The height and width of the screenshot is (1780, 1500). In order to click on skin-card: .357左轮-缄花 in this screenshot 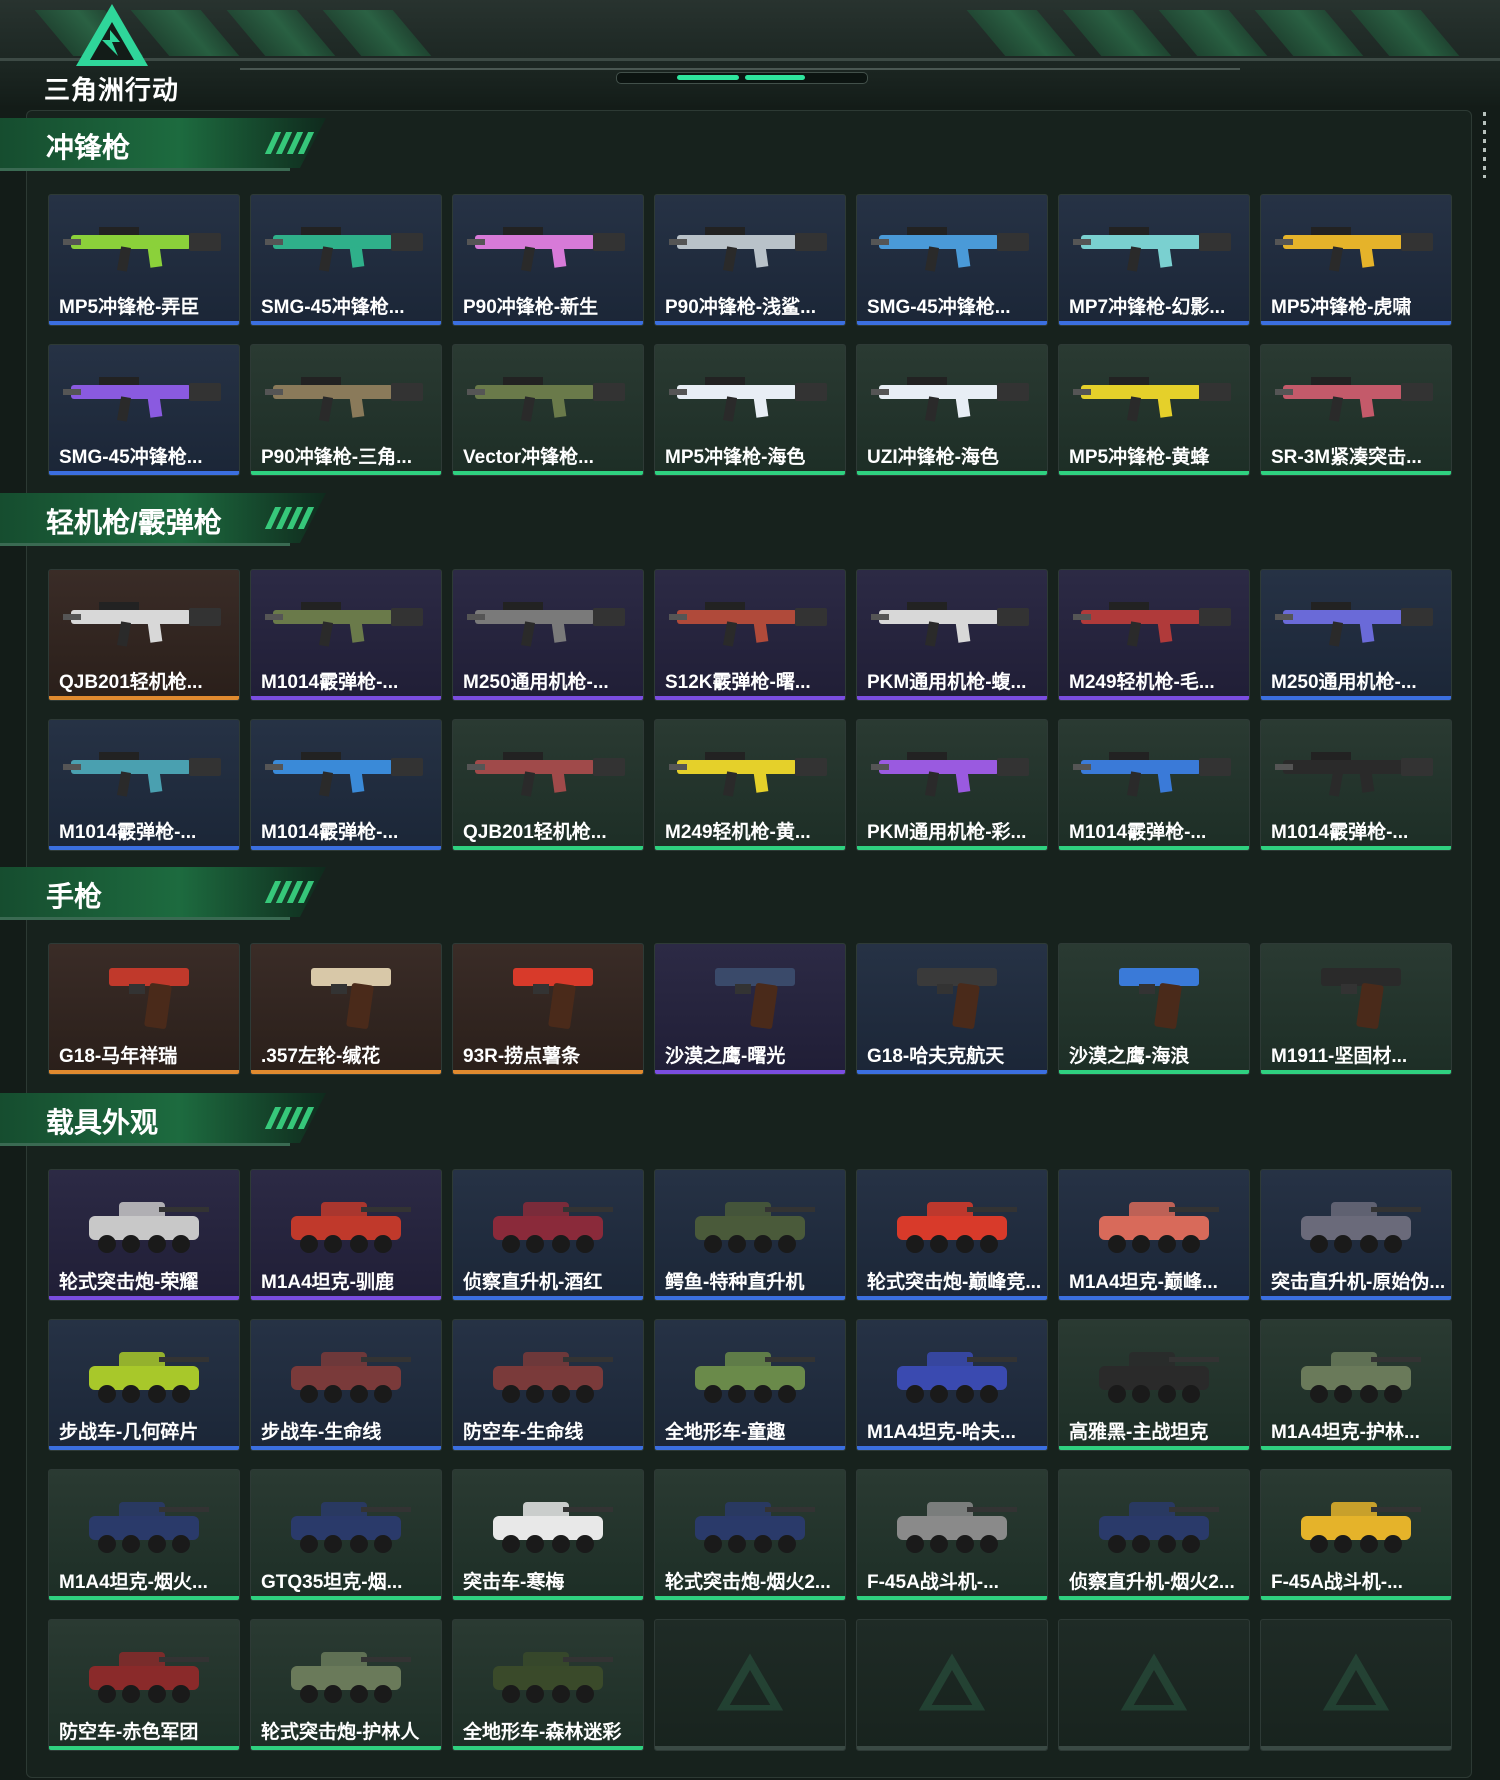, I will do `click(346, 1009)`.